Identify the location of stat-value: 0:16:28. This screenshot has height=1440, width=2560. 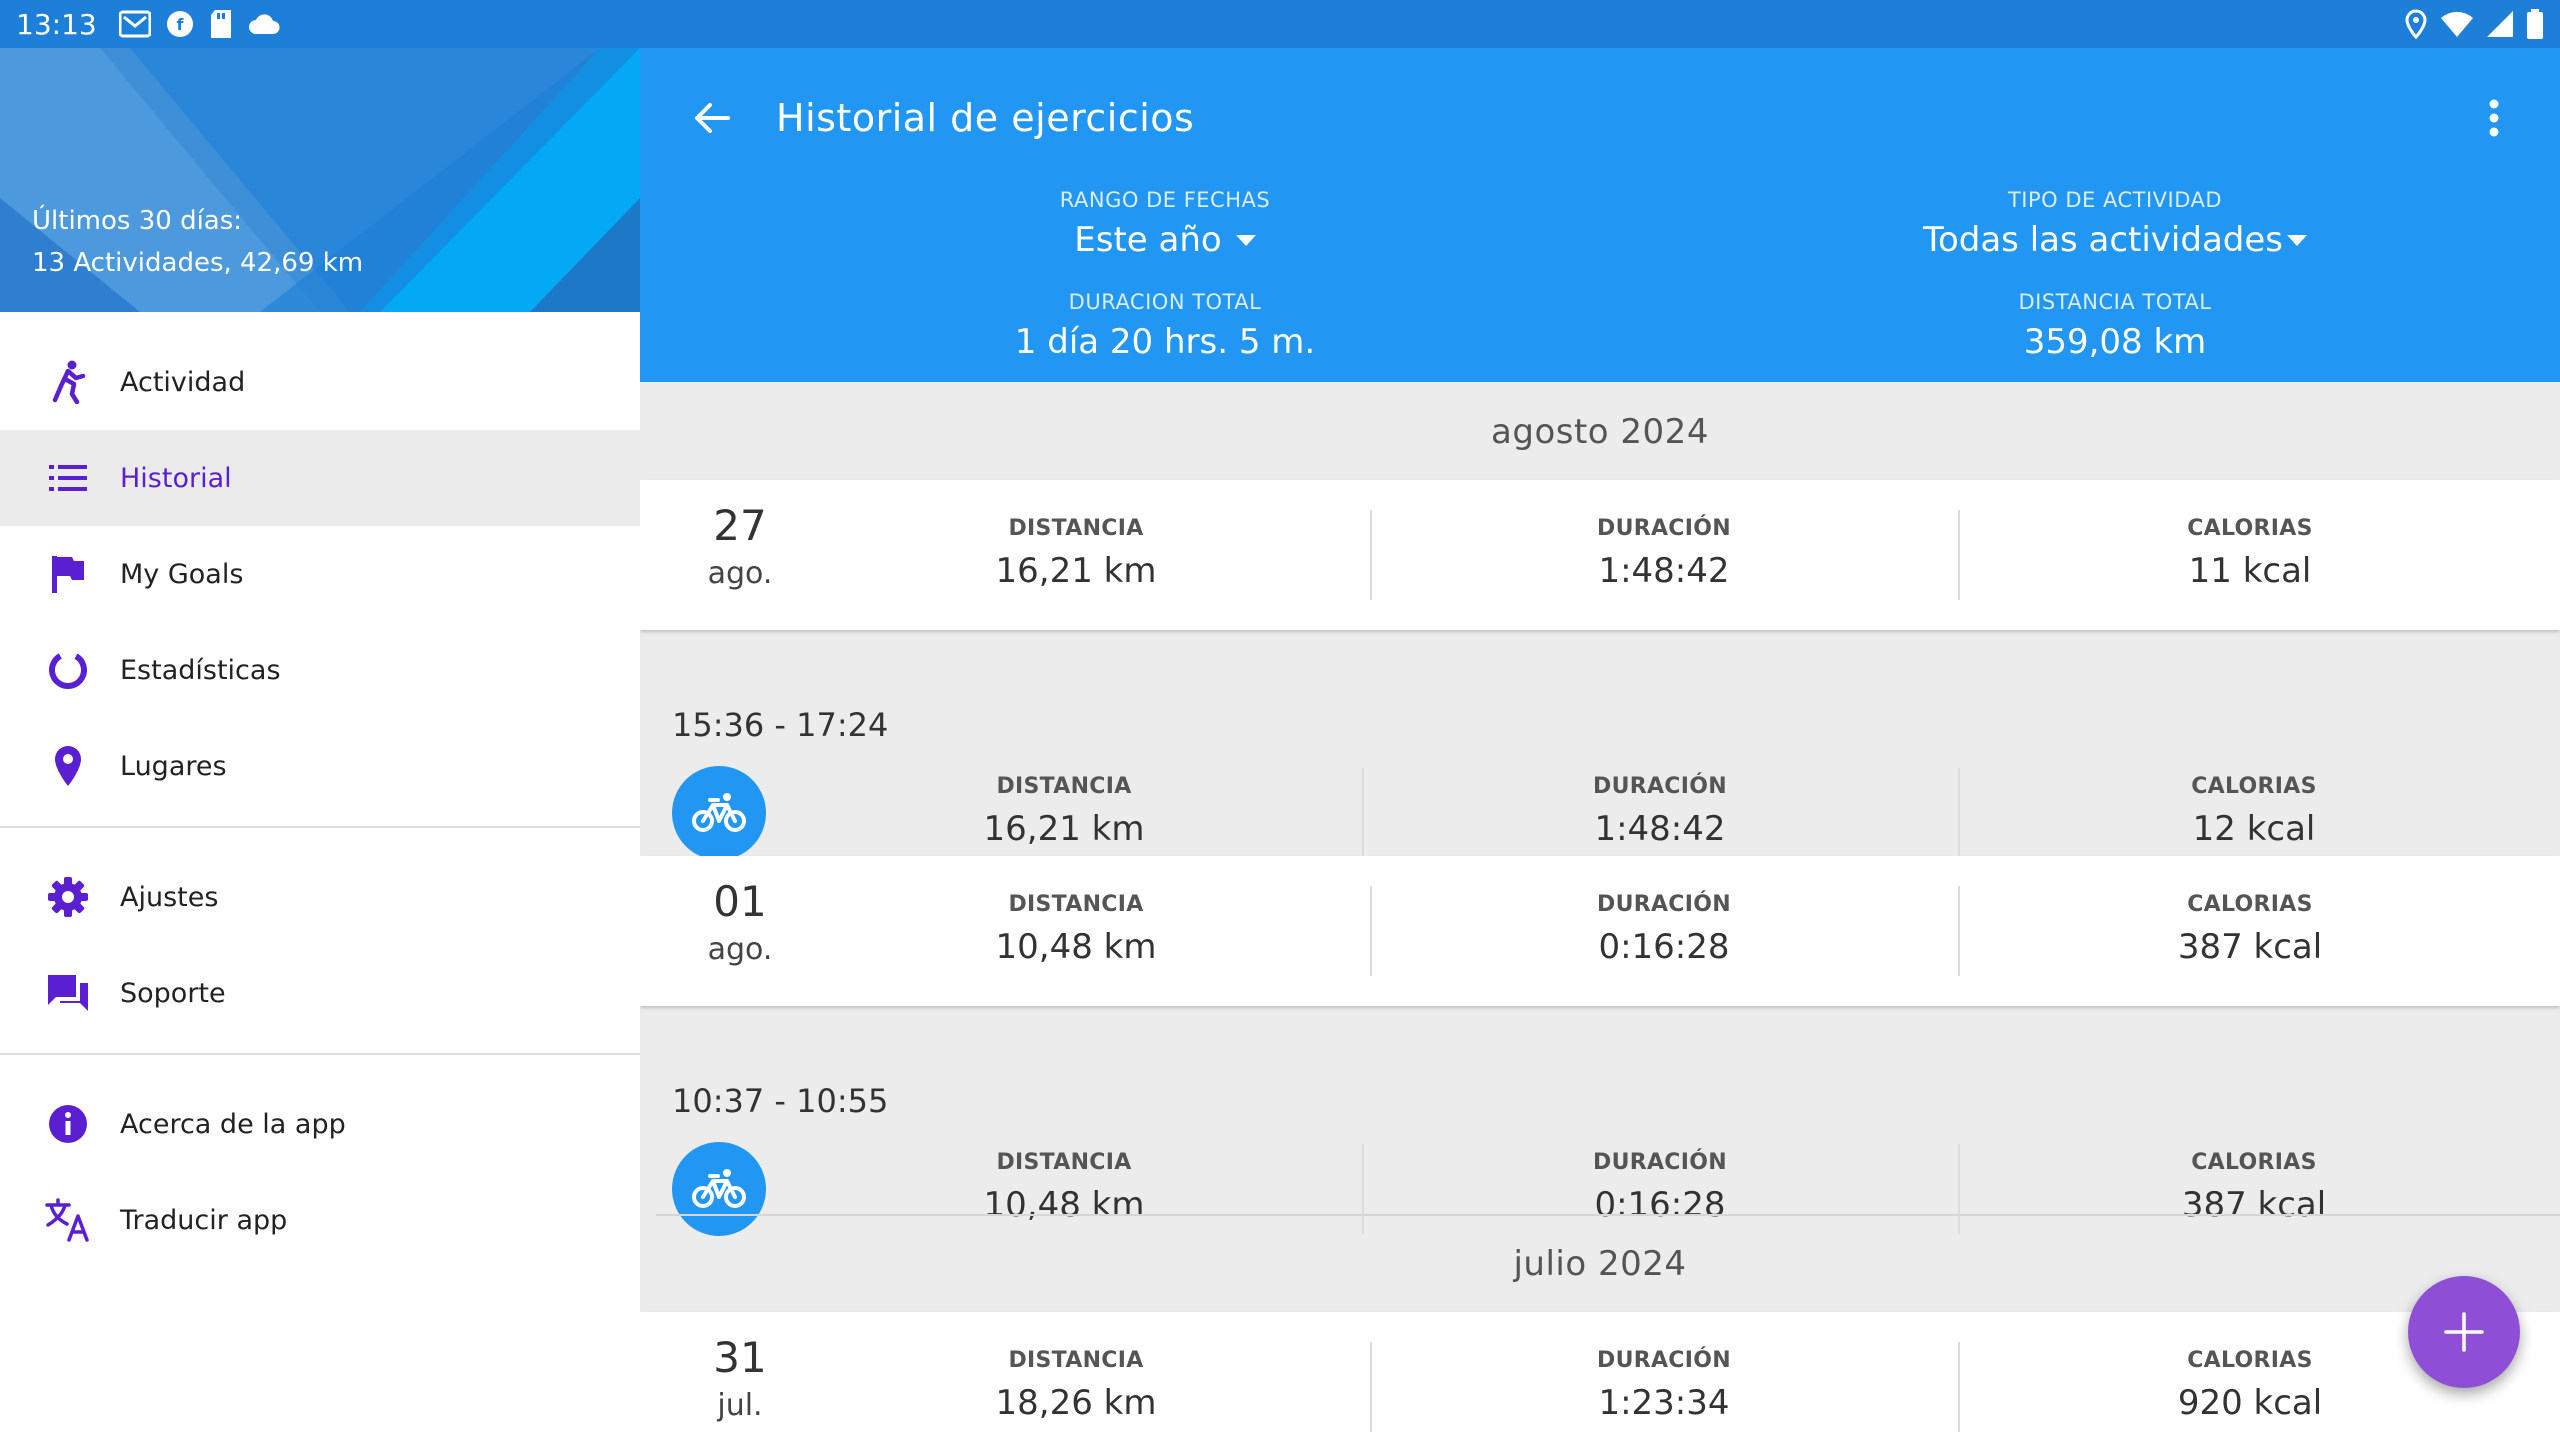
(1664, 947).